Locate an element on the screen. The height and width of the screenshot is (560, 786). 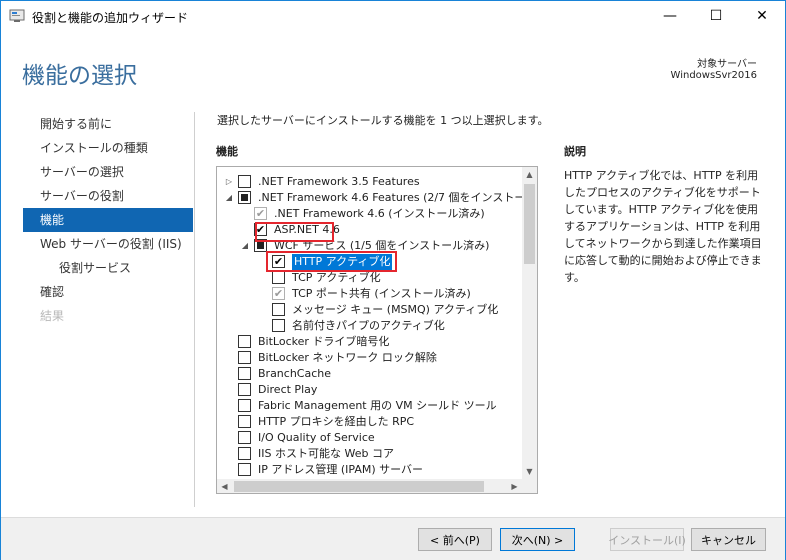
expand-arrow-icon: ▷ is located at coordinates (229, 182).